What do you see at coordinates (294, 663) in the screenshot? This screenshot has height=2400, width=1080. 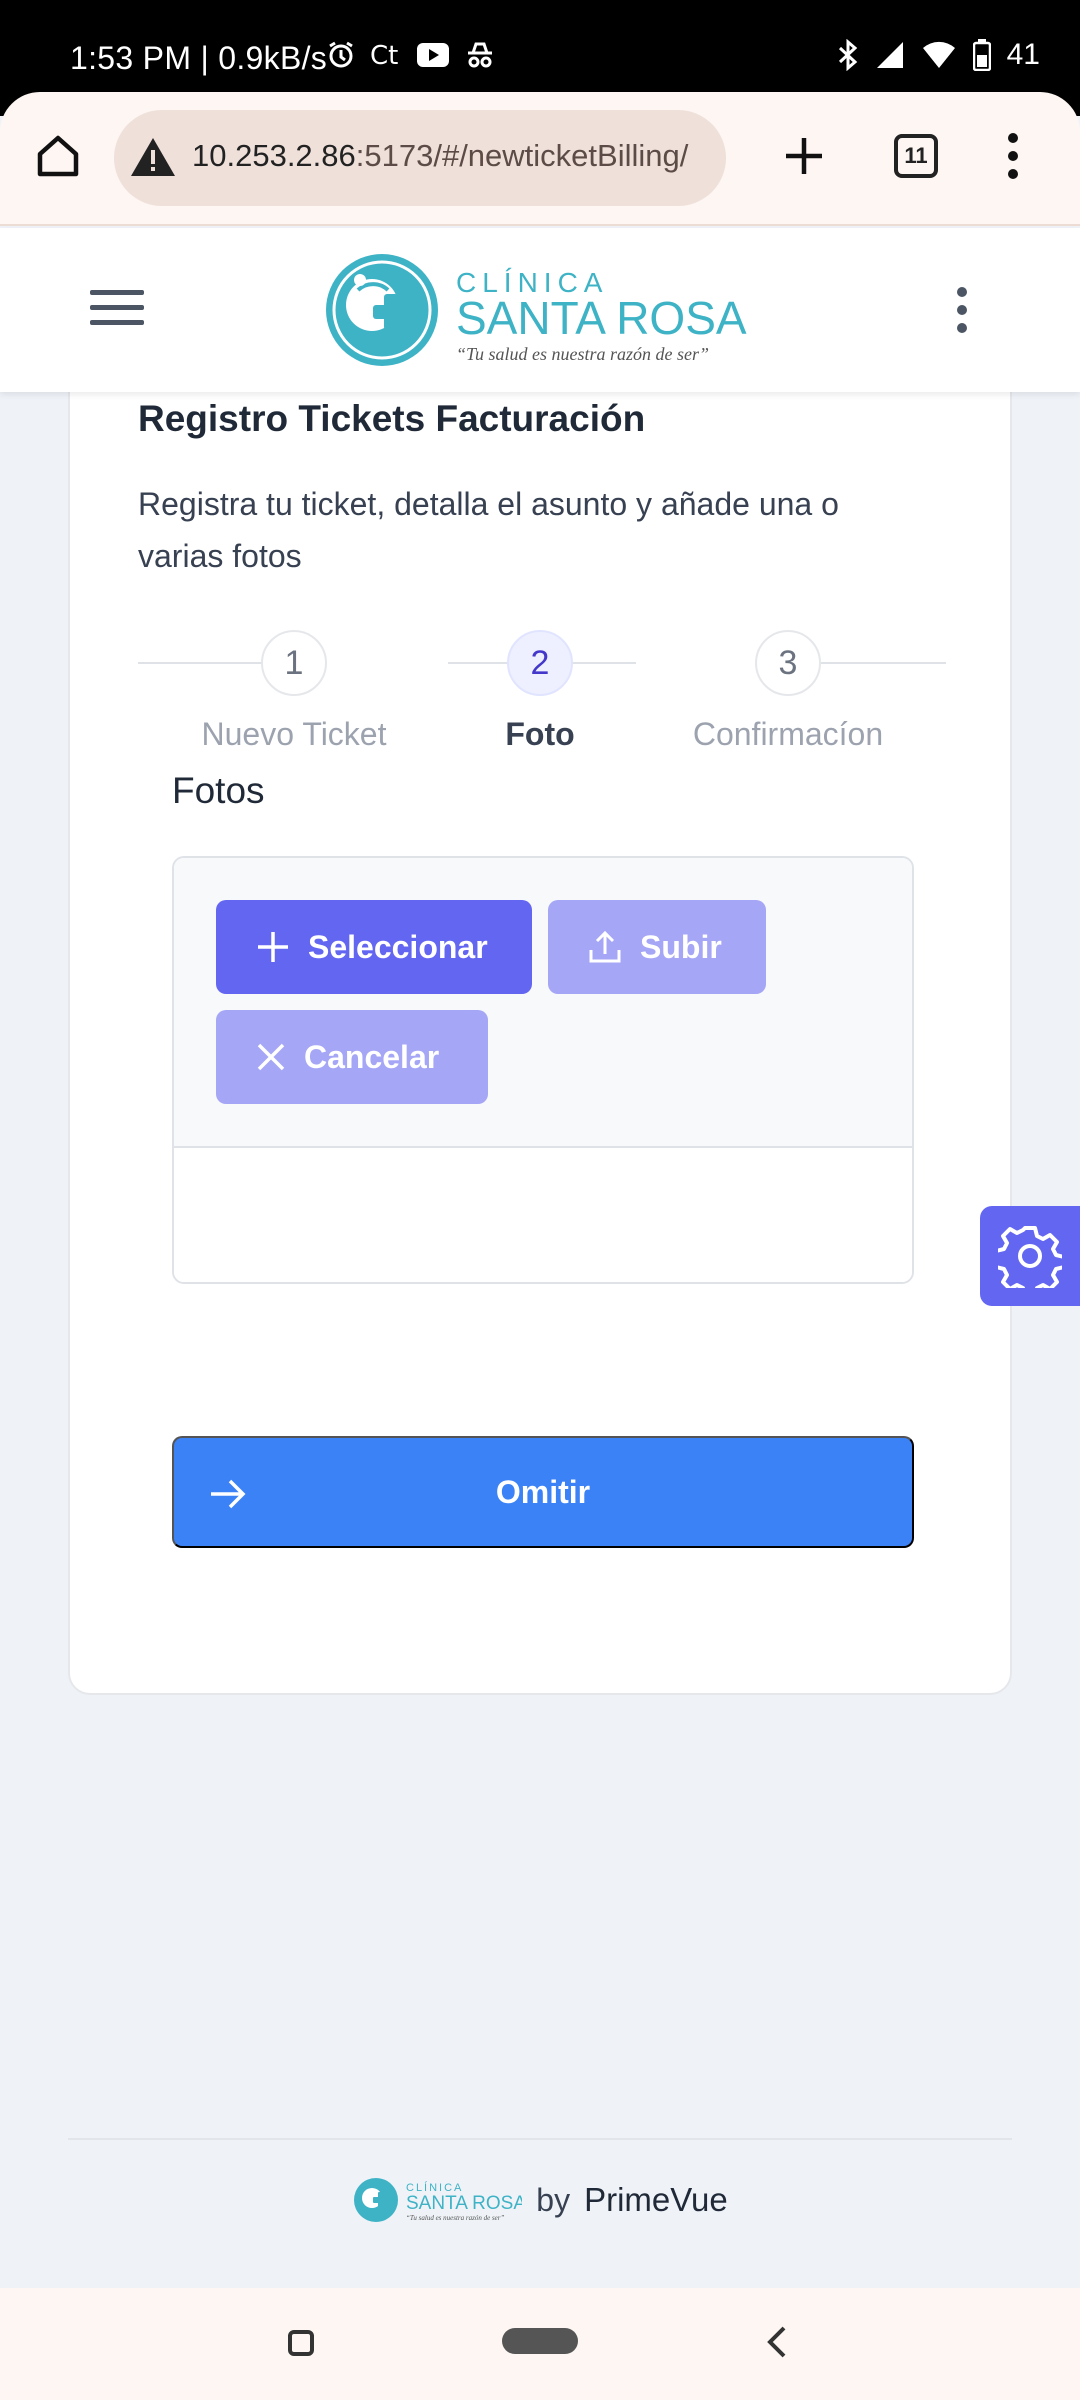 I see `step-number: 1` at bounding box center [294, 663].